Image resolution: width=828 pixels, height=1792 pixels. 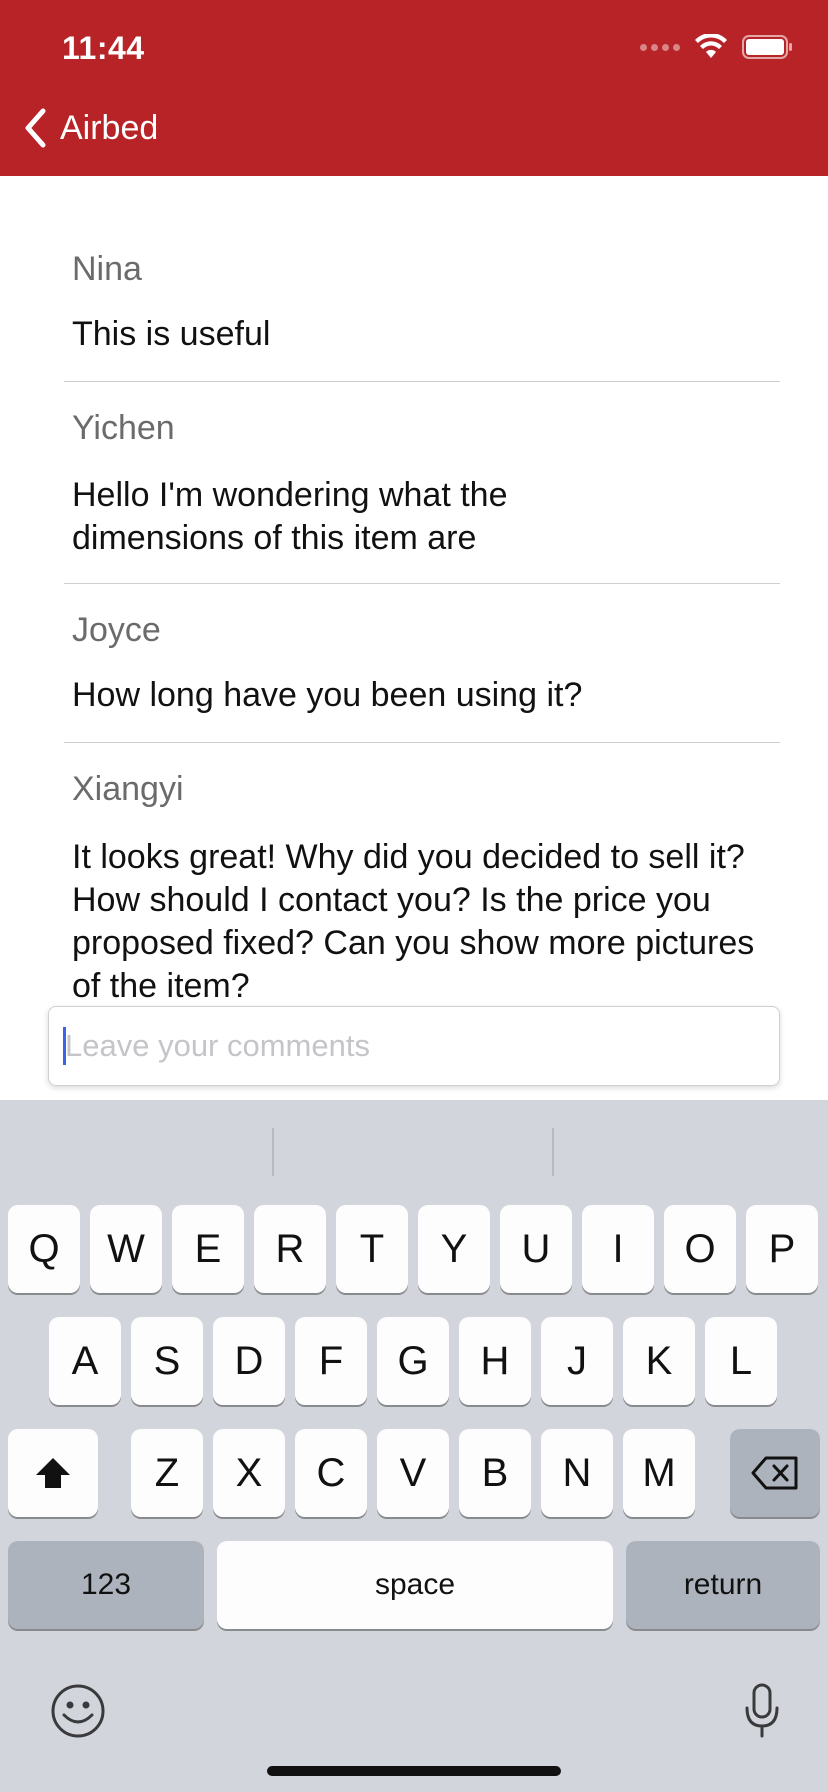 What do you see at coordinates (78, 1711) in the screenshot?
I see `emoji-icon` at bounding box center [78, 1711].